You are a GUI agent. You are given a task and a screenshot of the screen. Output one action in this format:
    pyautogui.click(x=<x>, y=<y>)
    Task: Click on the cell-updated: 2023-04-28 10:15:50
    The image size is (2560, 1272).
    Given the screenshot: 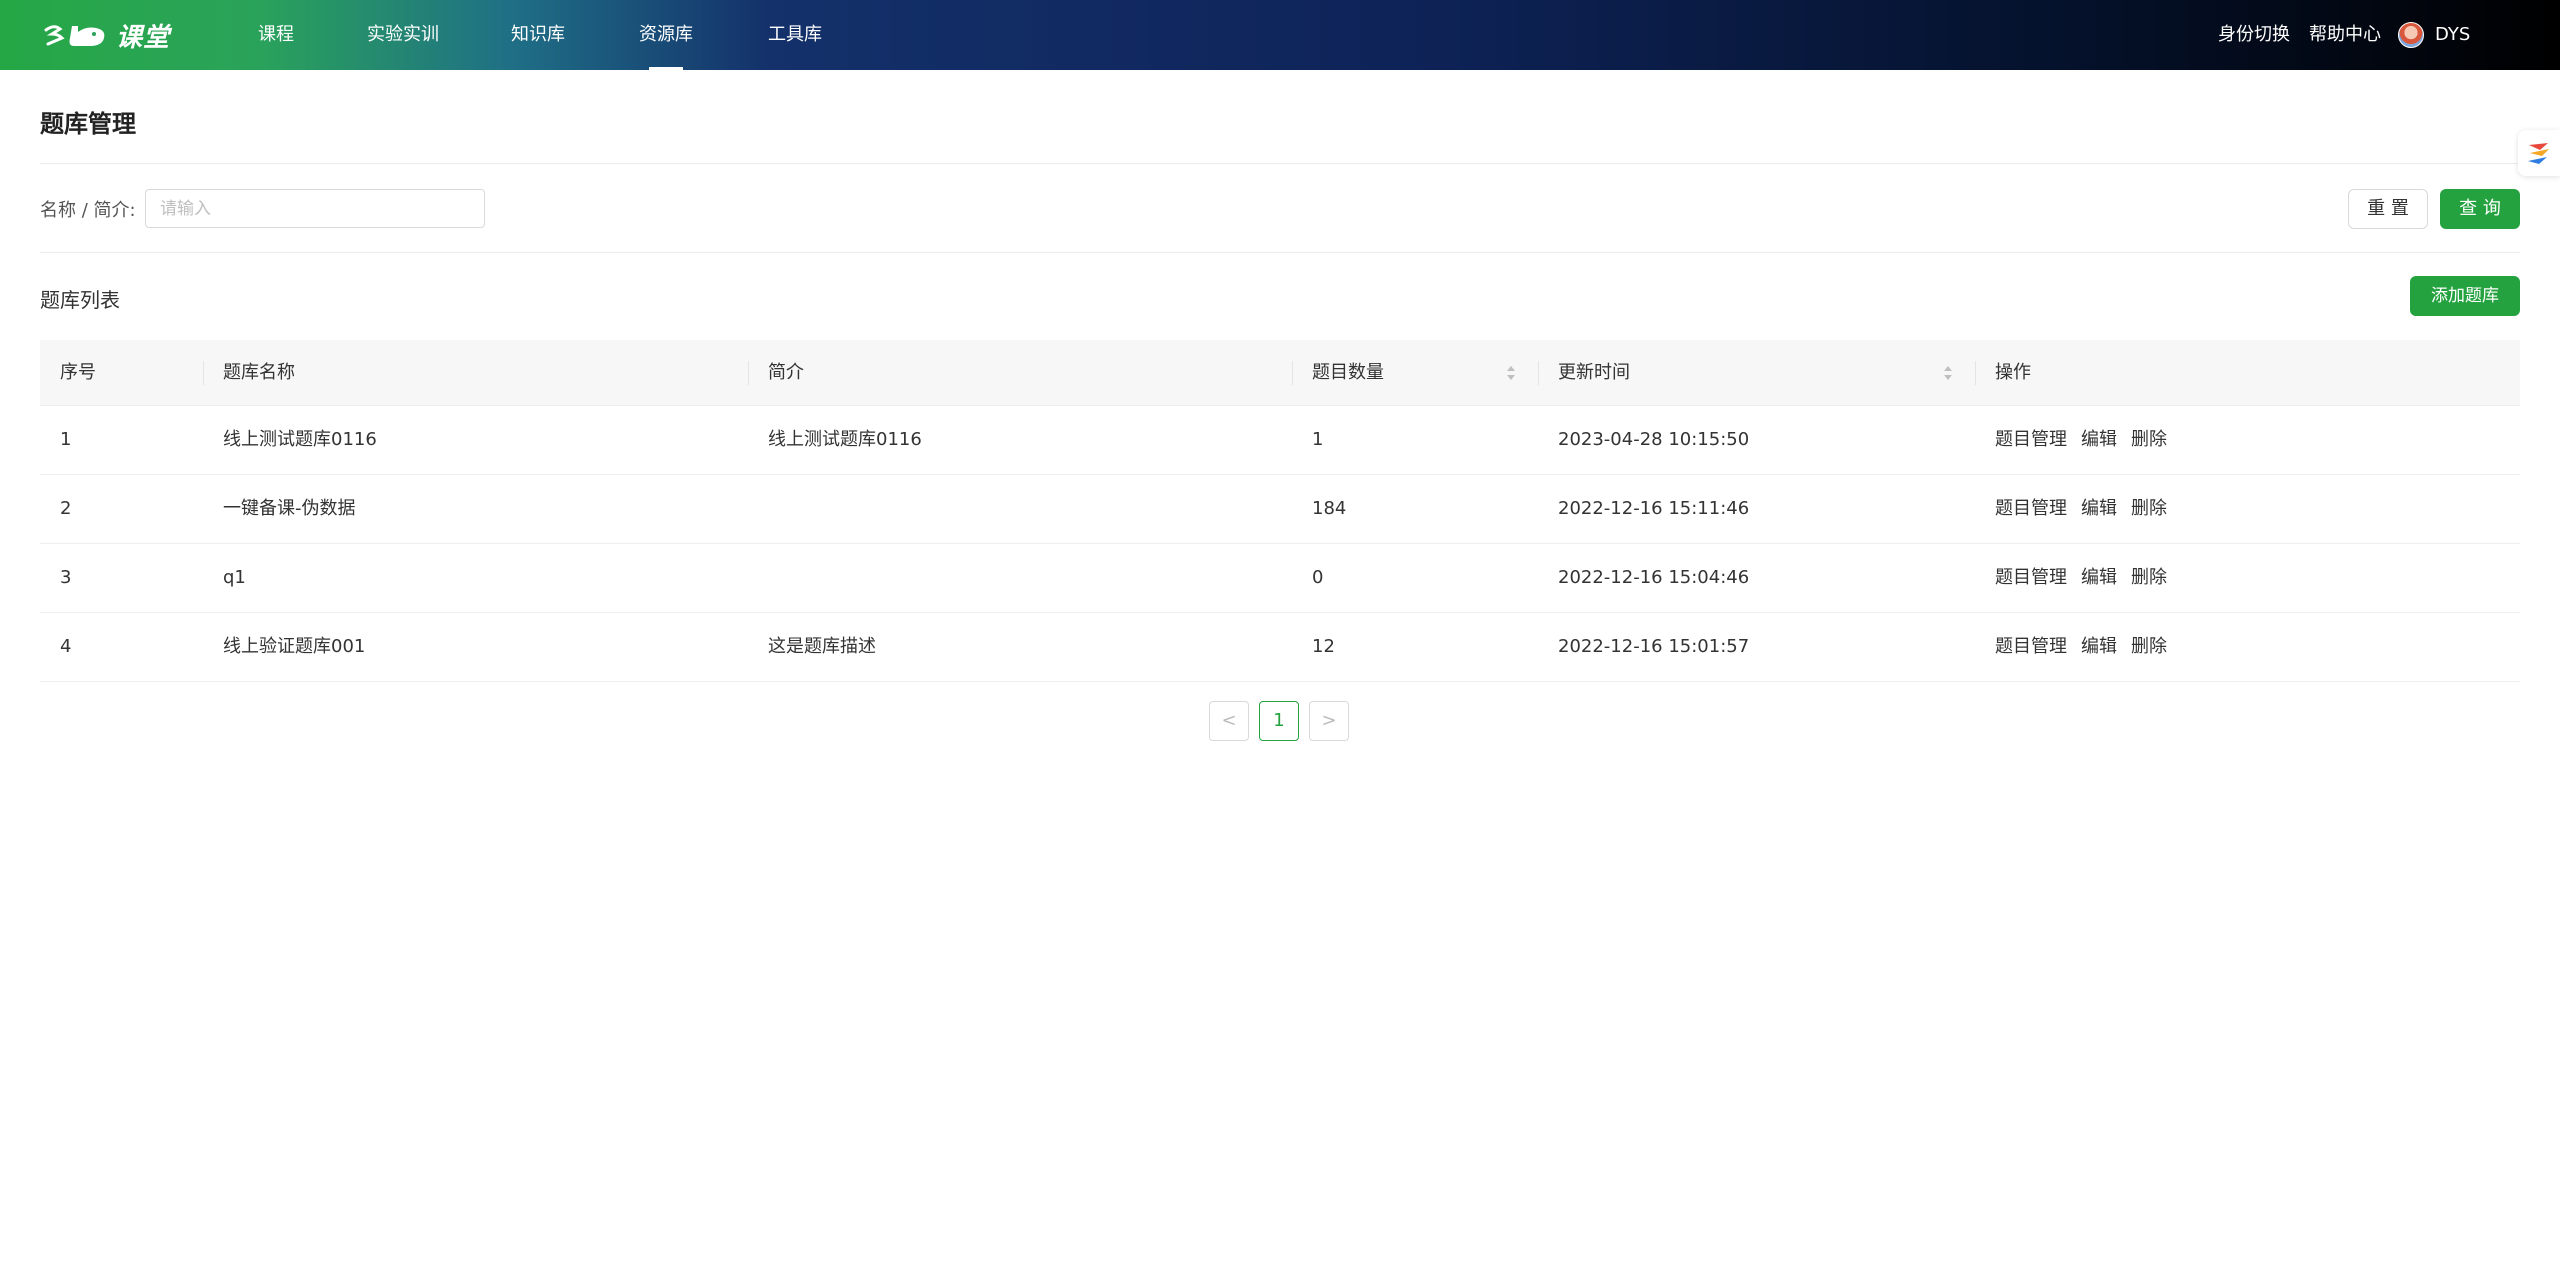 What is the action you would take?
    pyautogui.click(x=1654, y=439)
    